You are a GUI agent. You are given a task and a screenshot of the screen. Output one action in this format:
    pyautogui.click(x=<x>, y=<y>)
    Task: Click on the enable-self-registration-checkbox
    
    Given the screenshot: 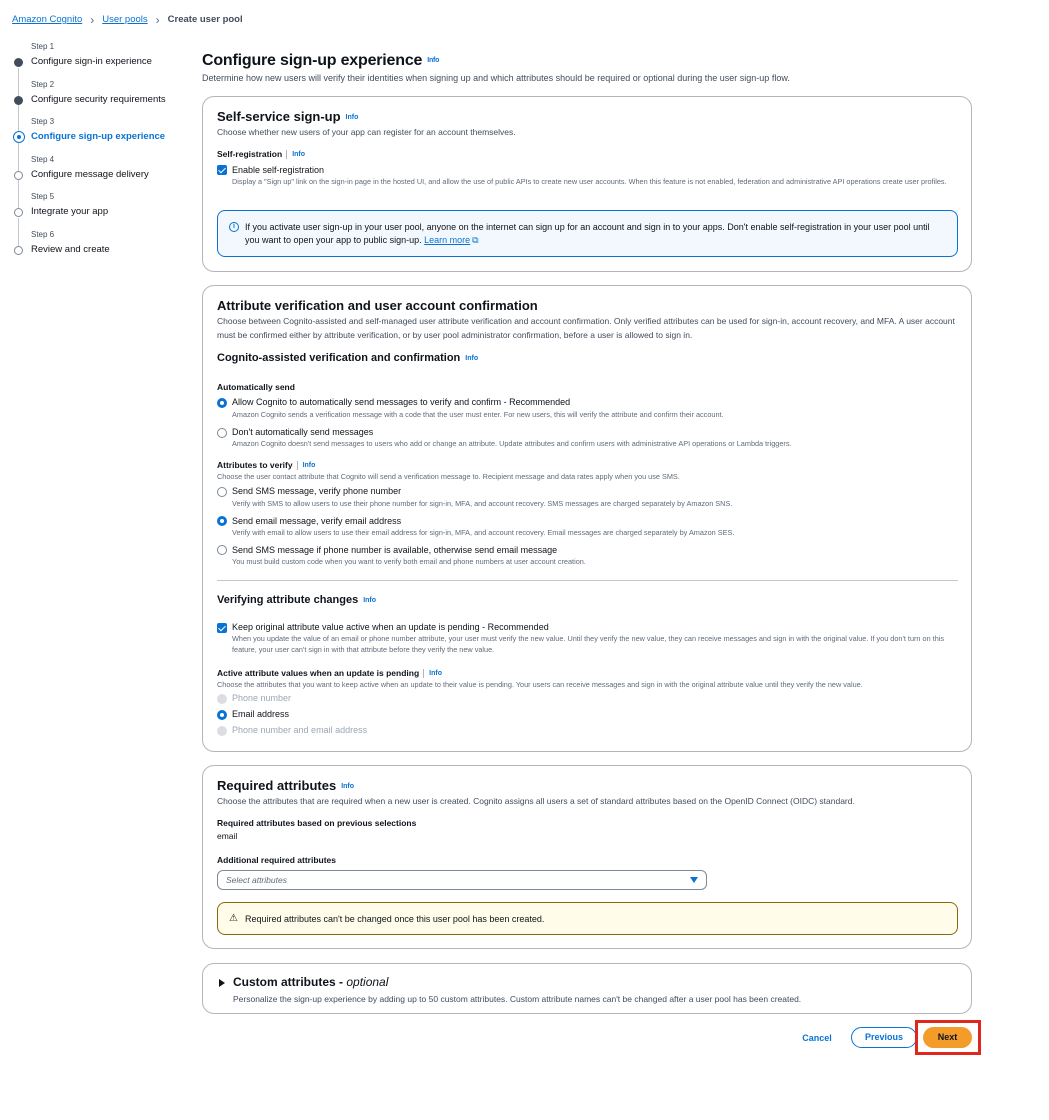 What is the action you would take?
    pyautogui.click(x=222, y=170)
    